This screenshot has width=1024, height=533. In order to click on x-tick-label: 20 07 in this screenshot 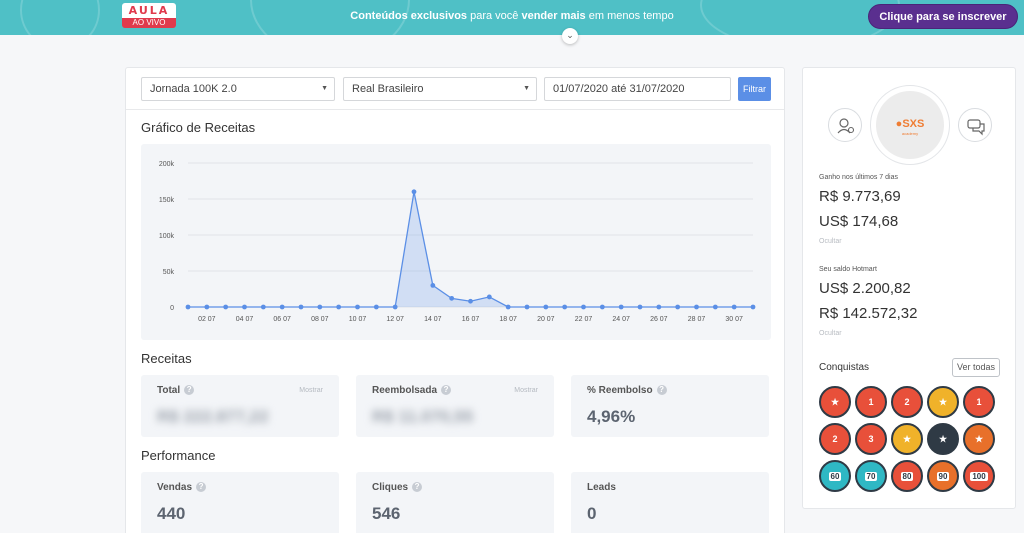, I will do `click(546, 319)`.